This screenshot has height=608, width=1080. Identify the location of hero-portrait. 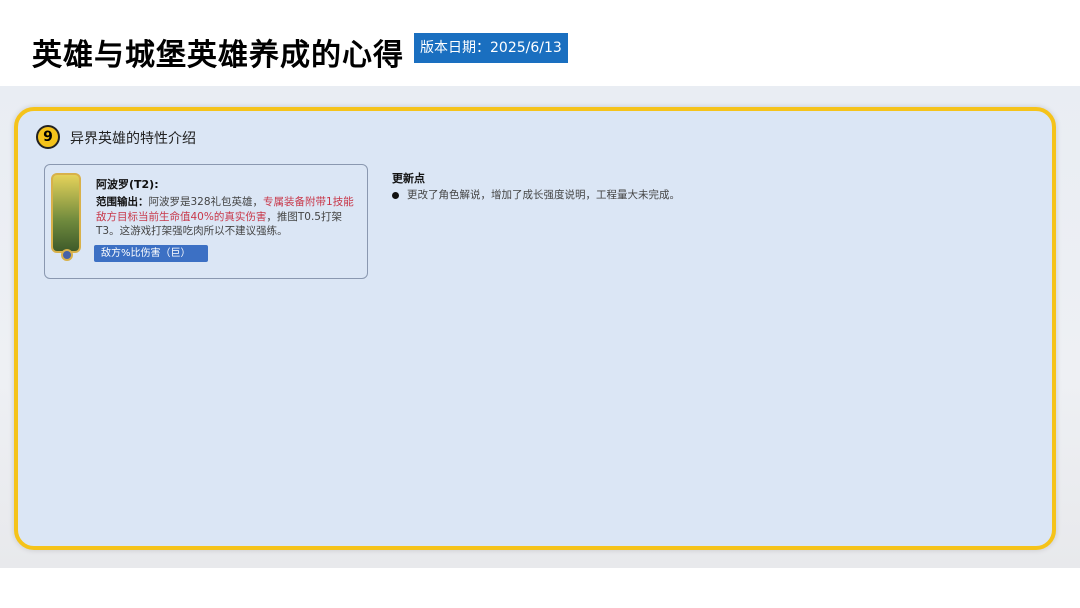
(66, 213).